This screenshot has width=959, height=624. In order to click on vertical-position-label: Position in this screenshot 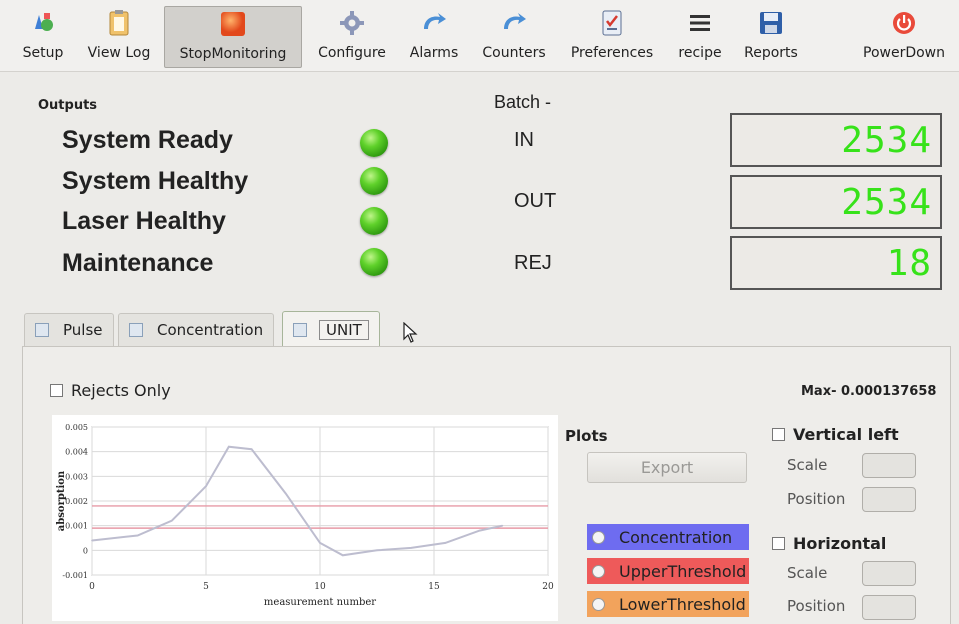, I will do `click(816, 499)`.